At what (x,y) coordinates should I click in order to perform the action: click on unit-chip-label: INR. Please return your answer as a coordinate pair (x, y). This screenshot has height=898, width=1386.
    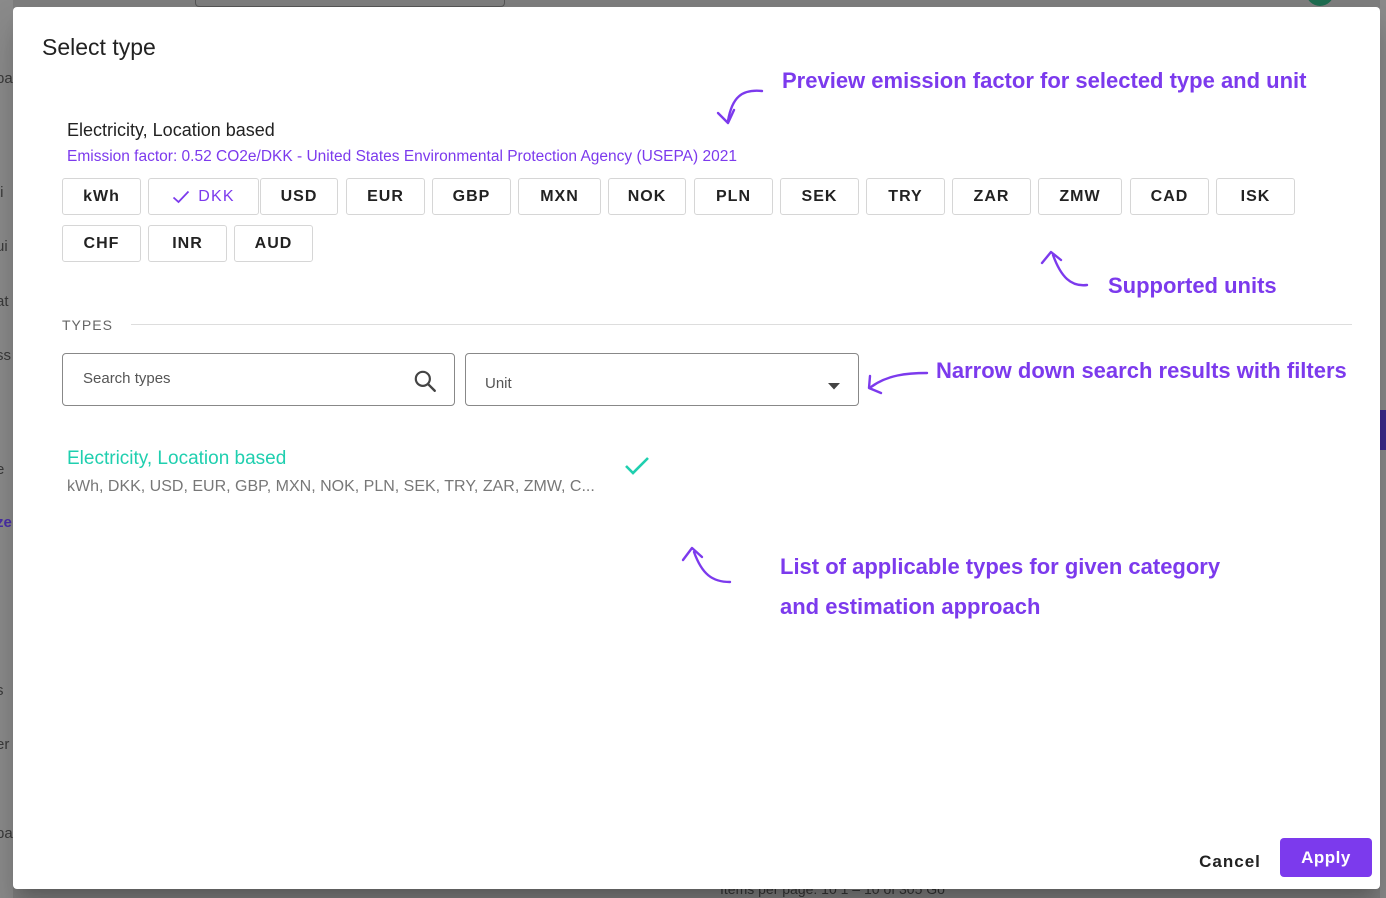
    Looking at the image, I should click on (187, 243).